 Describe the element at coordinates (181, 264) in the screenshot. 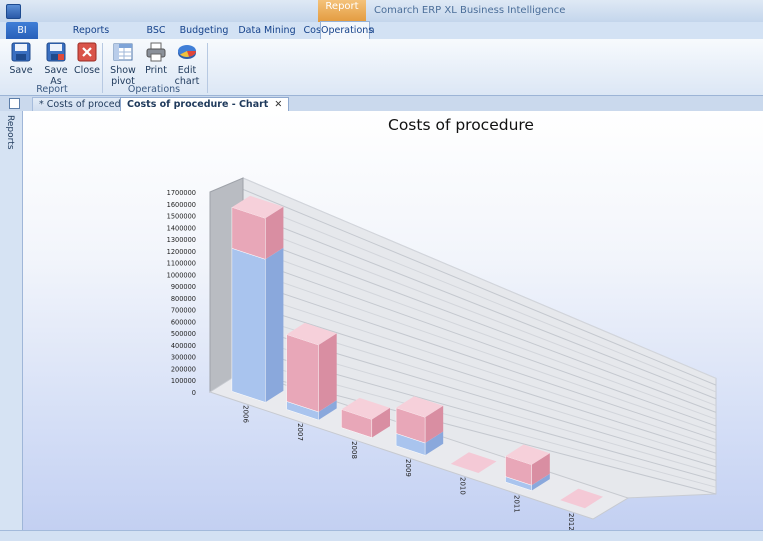

I see `y-tick-label: 1100000` at that location.